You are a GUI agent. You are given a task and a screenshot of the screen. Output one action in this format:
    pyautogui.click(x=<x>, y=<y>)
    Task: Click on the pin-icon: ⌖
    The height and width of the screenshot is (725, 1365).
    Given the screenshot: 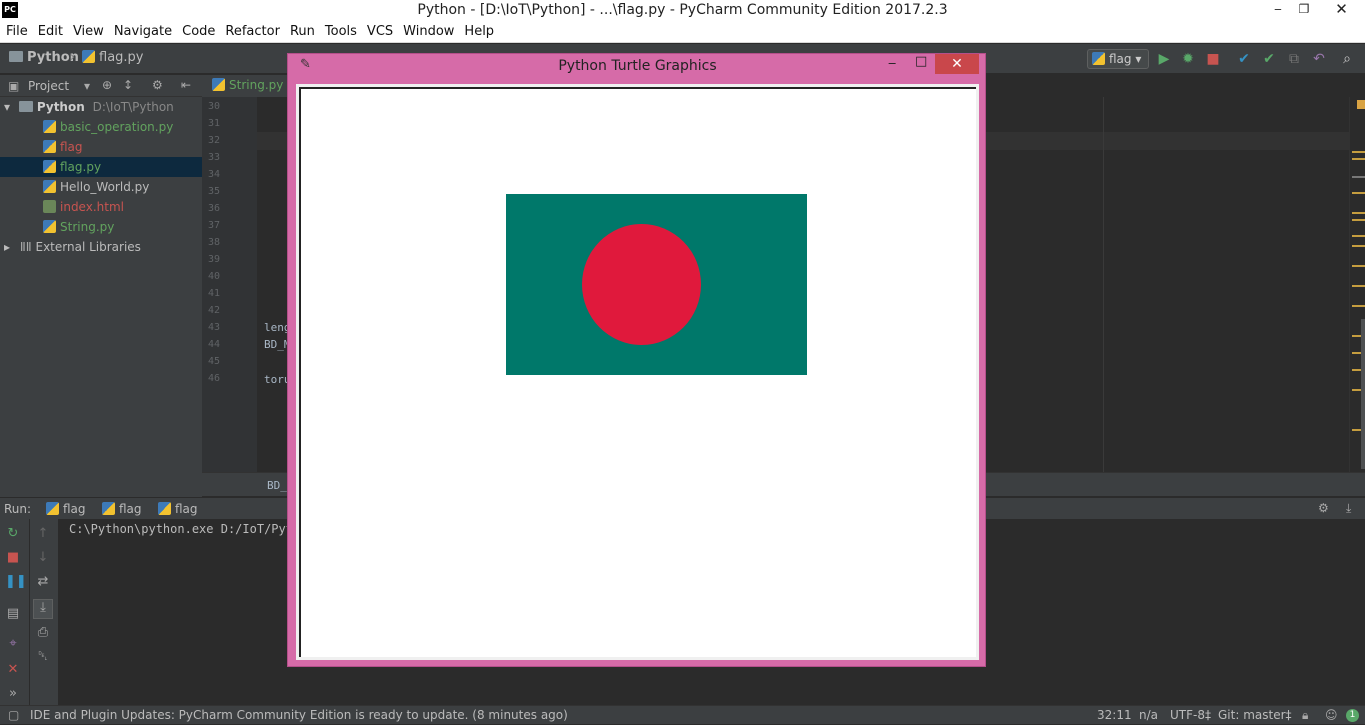 What is the action you would take?
    pyautogui.click(x=13, y=644)
    